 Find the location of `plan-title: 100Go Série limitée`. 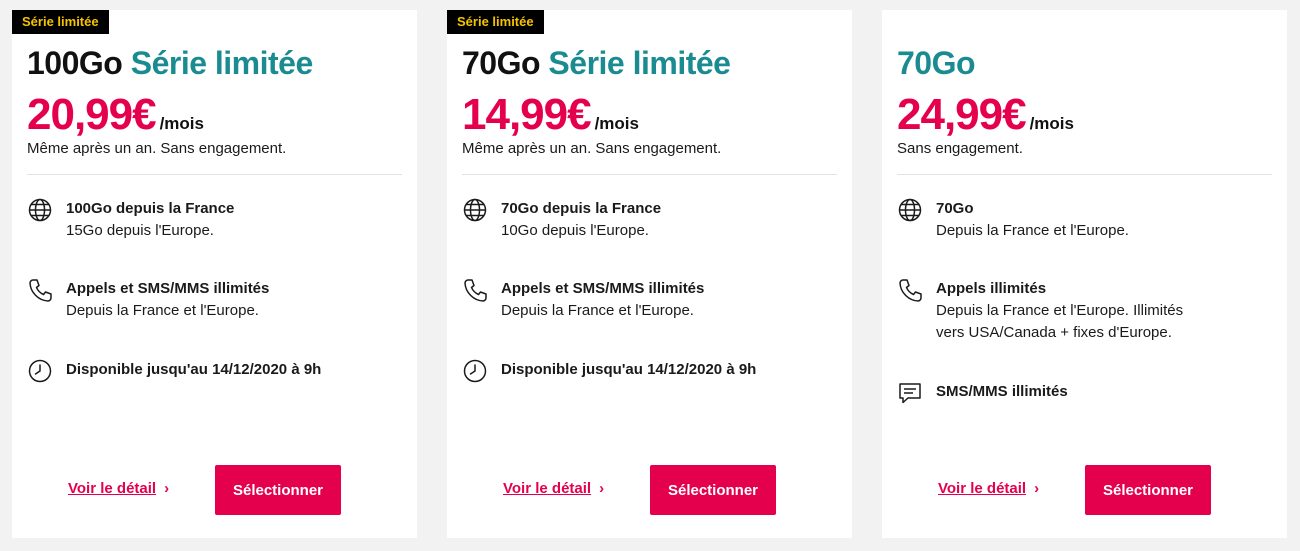

plan-title: 100Go Série limitée is located at coordinates (170, 63).